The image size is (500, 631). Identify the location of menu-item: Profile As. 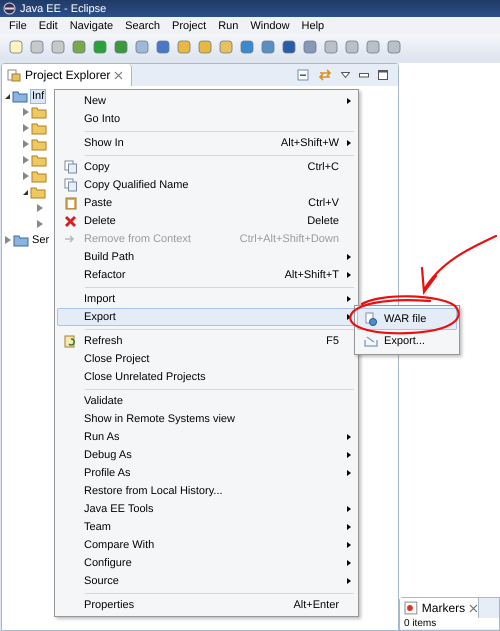
(206, 473).